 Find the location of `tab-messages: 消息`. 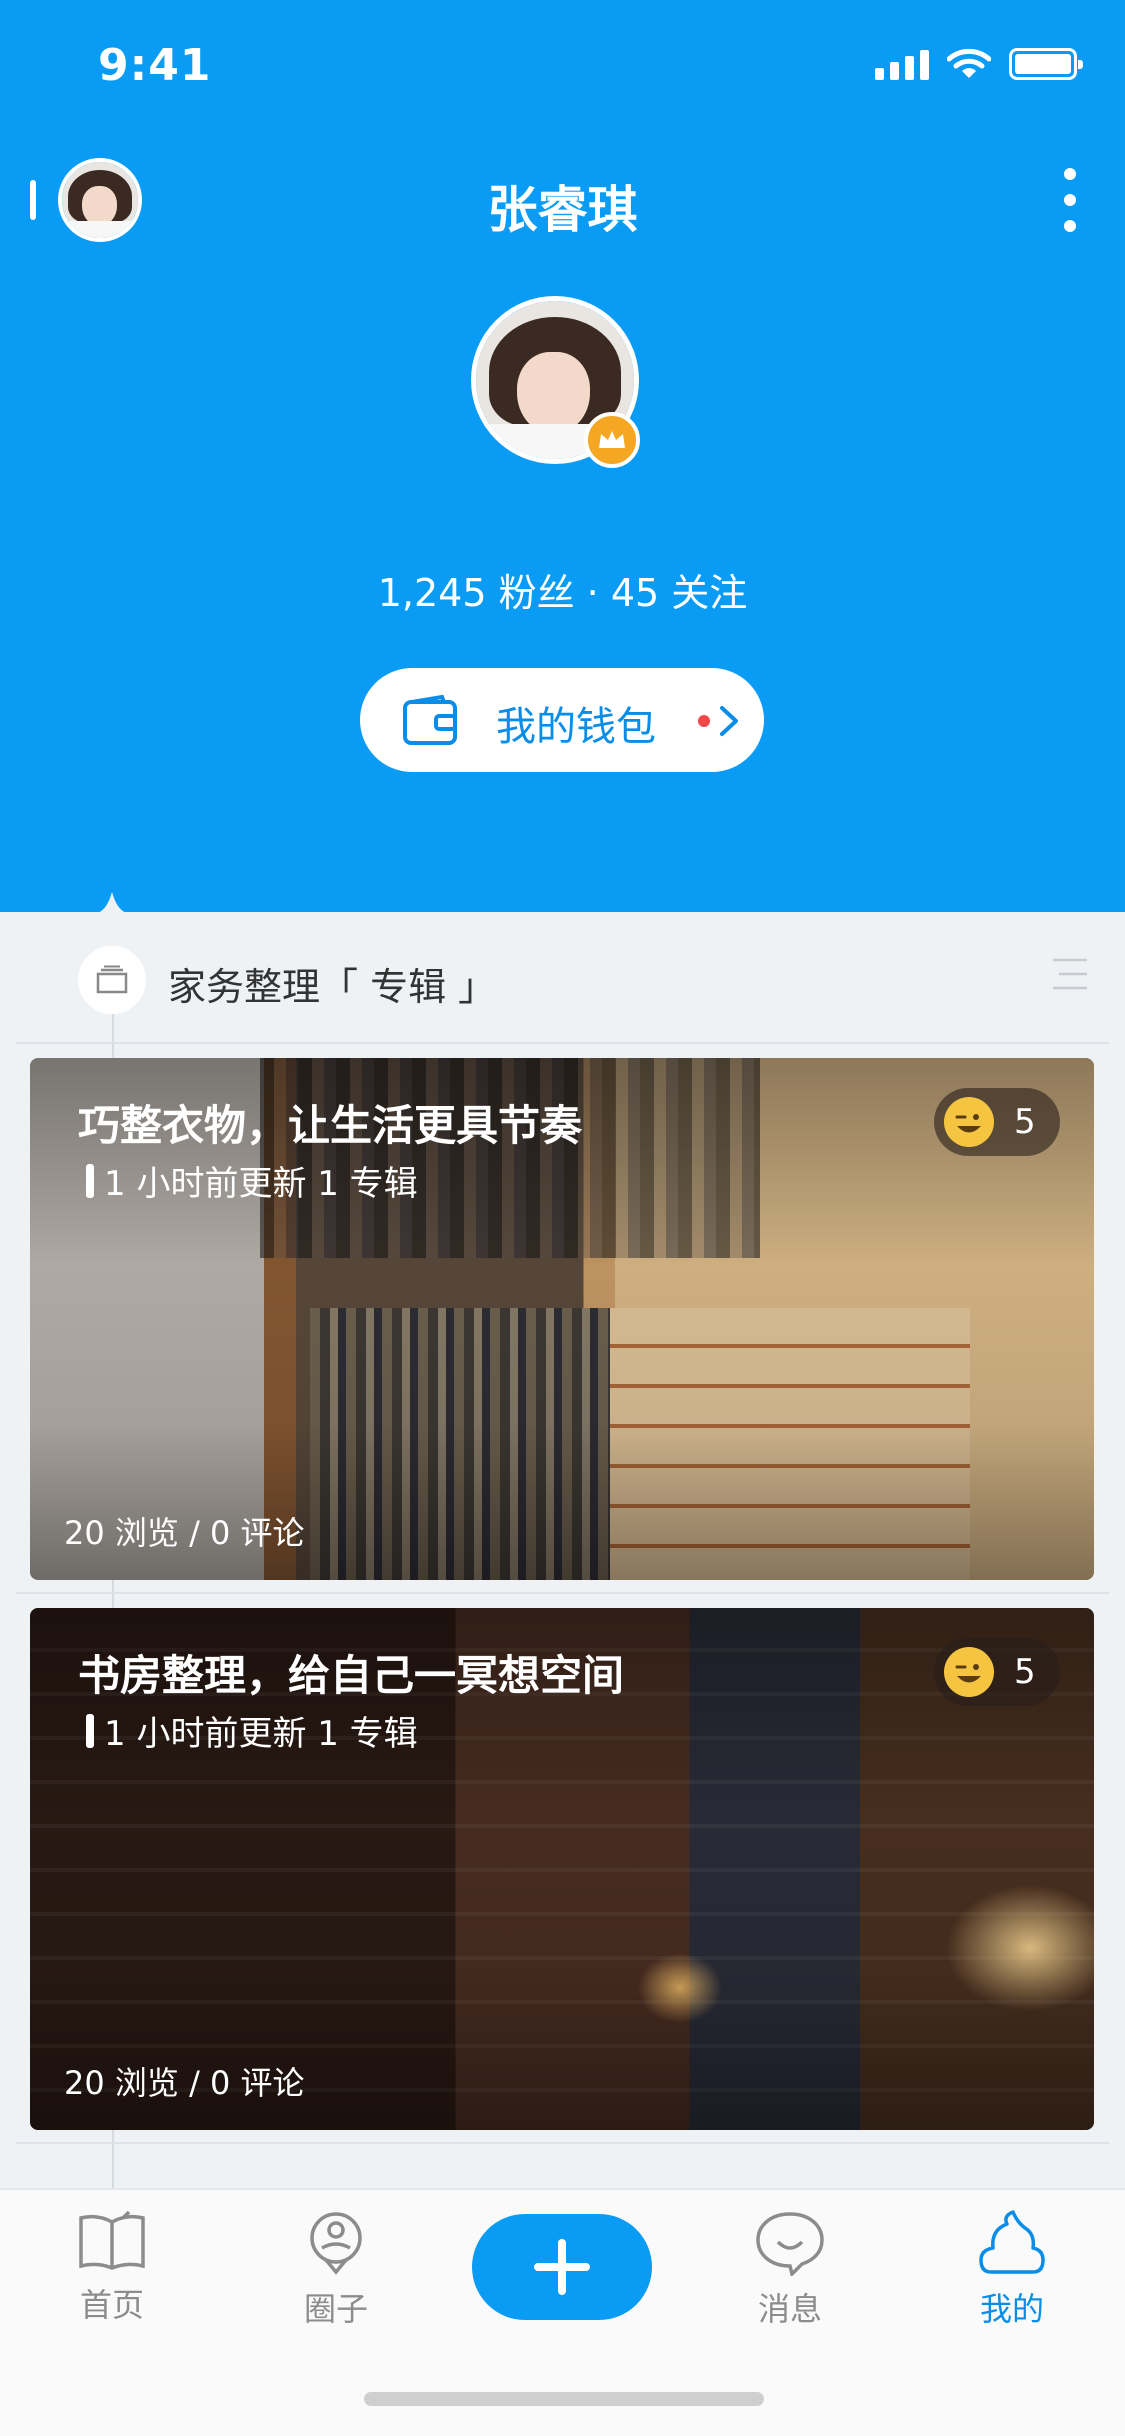

tab-messages: 消息 is located at coordinates (790, 2270).